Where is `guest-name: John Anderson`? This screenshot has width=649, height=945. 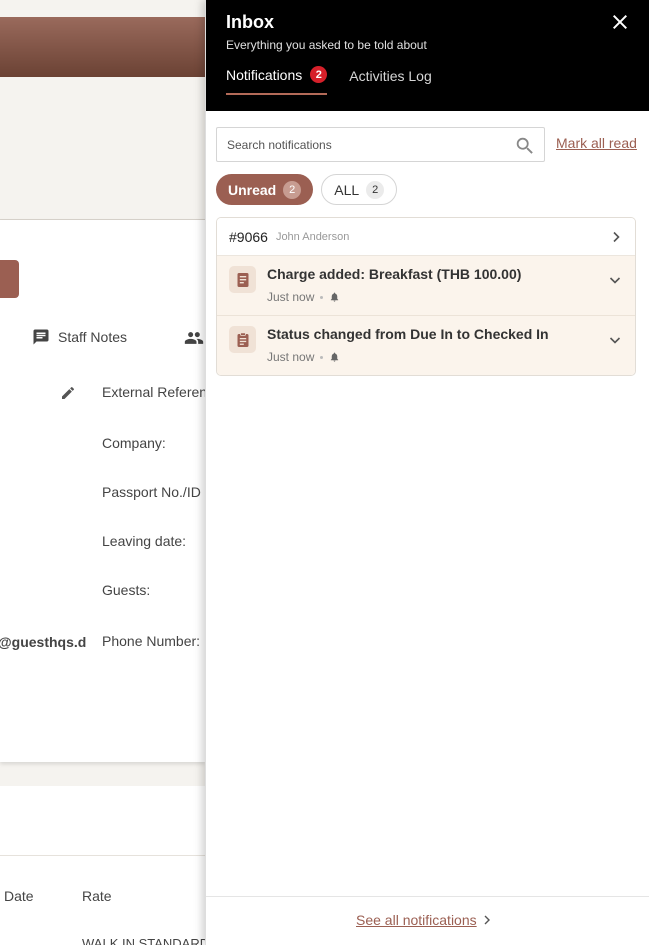
guest-name: John Anderson is located at coordinates (312, 236).